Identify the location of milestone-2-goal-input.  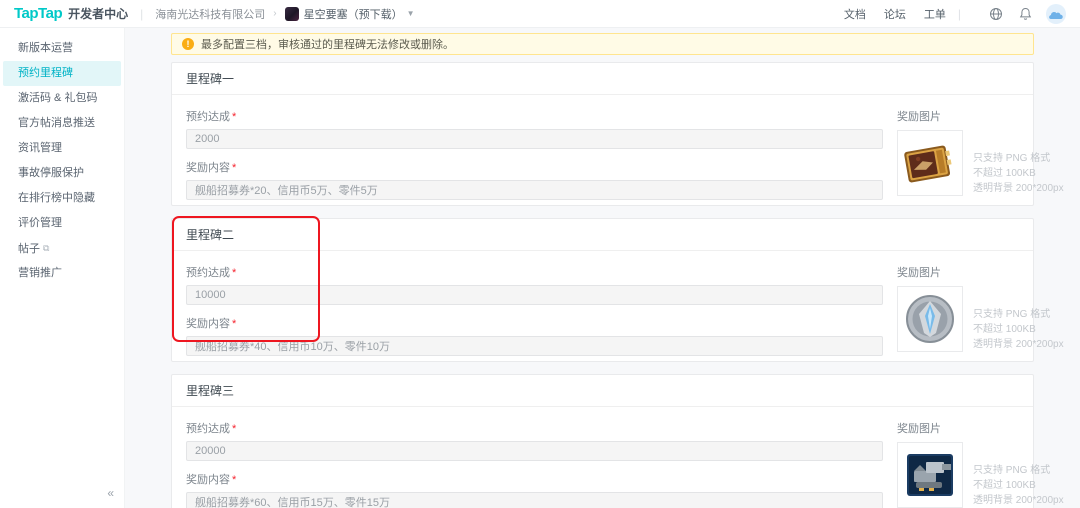
(534, 295).